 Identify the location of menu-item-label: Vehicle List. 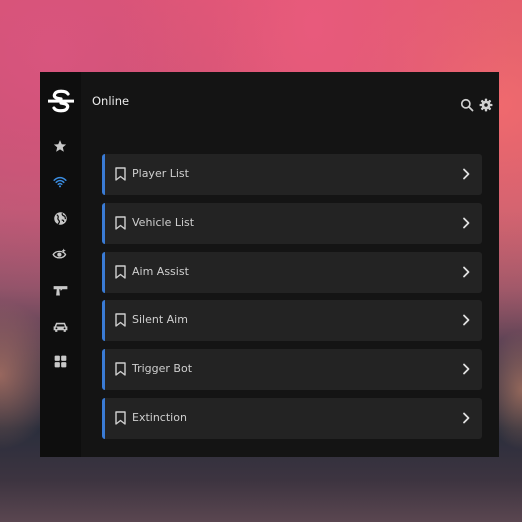
(163, 222).